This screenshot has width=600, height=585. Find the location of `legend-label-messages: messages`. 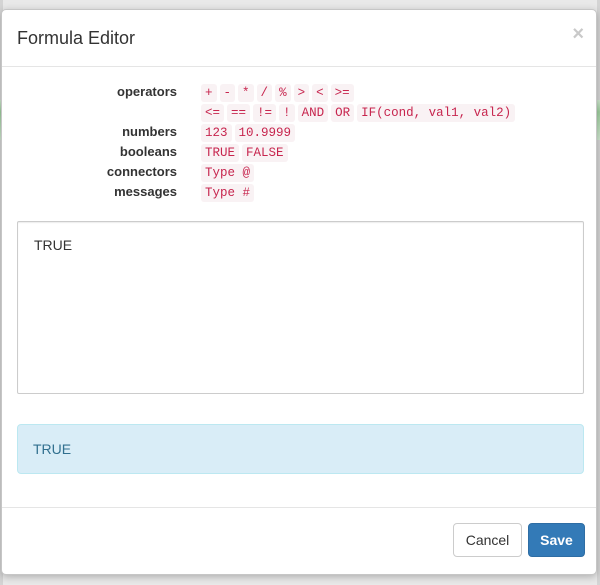

legend-label-messages: messages is located at coordinates (145, 191).